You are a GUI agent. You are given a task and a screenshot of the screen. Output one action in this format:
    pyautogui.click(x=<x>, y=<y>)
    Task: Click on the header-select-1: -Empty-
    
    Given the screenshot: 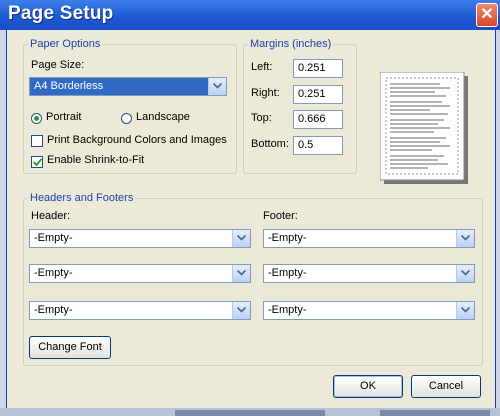 What is the action you would take?
    pyautogui.click(x=140, y=238)
    